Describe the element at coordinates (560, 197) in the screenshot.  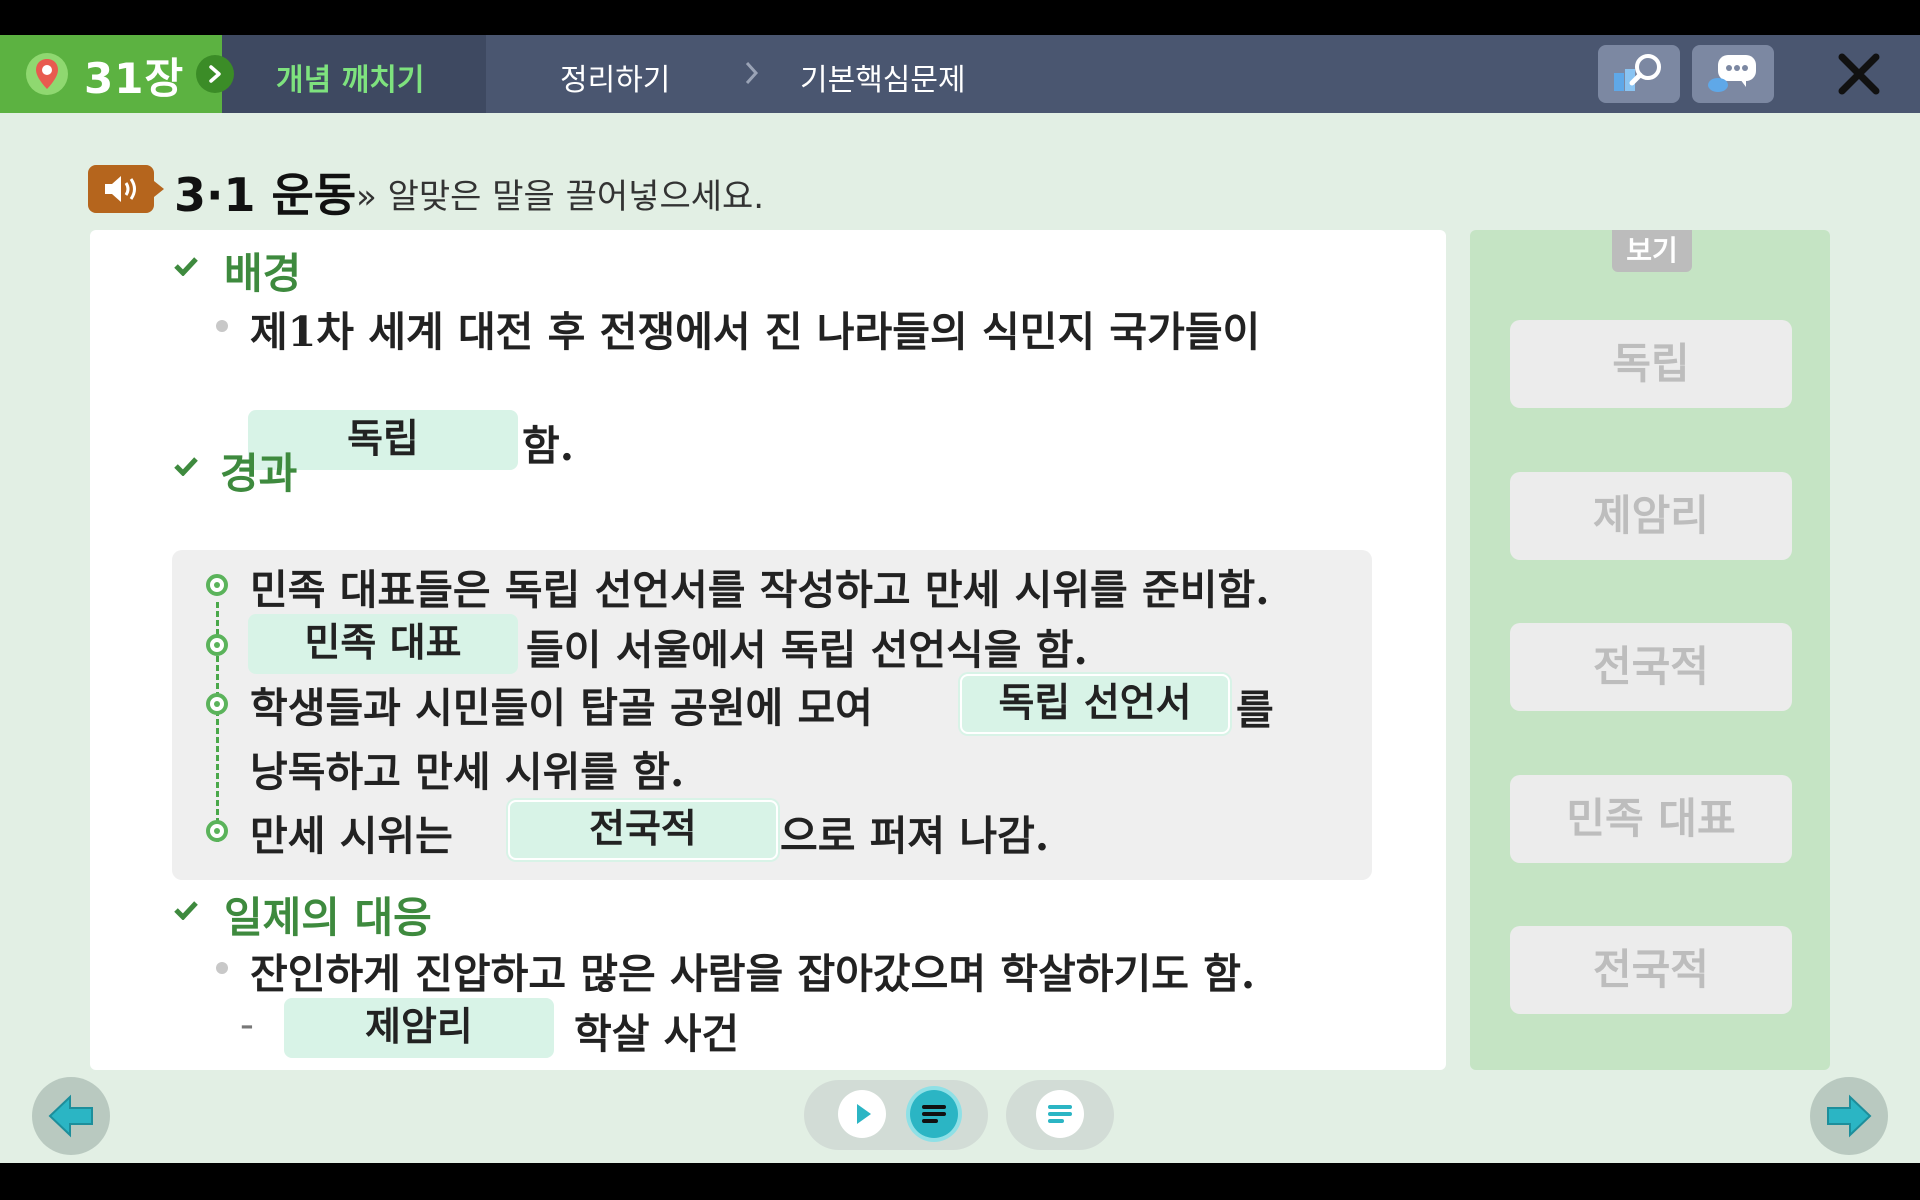
I see `instruction-text: » 알맞은 말을 끌어넣으세요.` at that location.